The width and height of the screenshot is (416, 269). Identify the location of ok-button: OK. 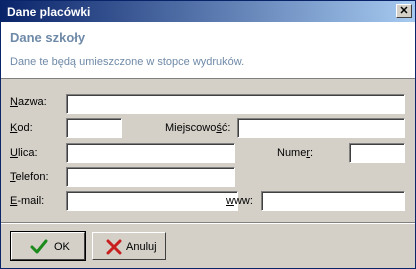
(48, 246).